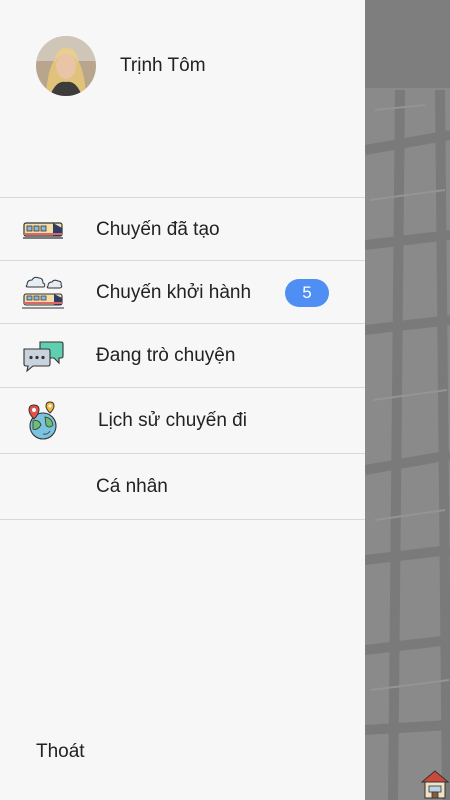 The image size is (450, 800). Describe the element at coordinates (43, 356) in the screenshot. I see `chat-bubbles-icon` at that location.